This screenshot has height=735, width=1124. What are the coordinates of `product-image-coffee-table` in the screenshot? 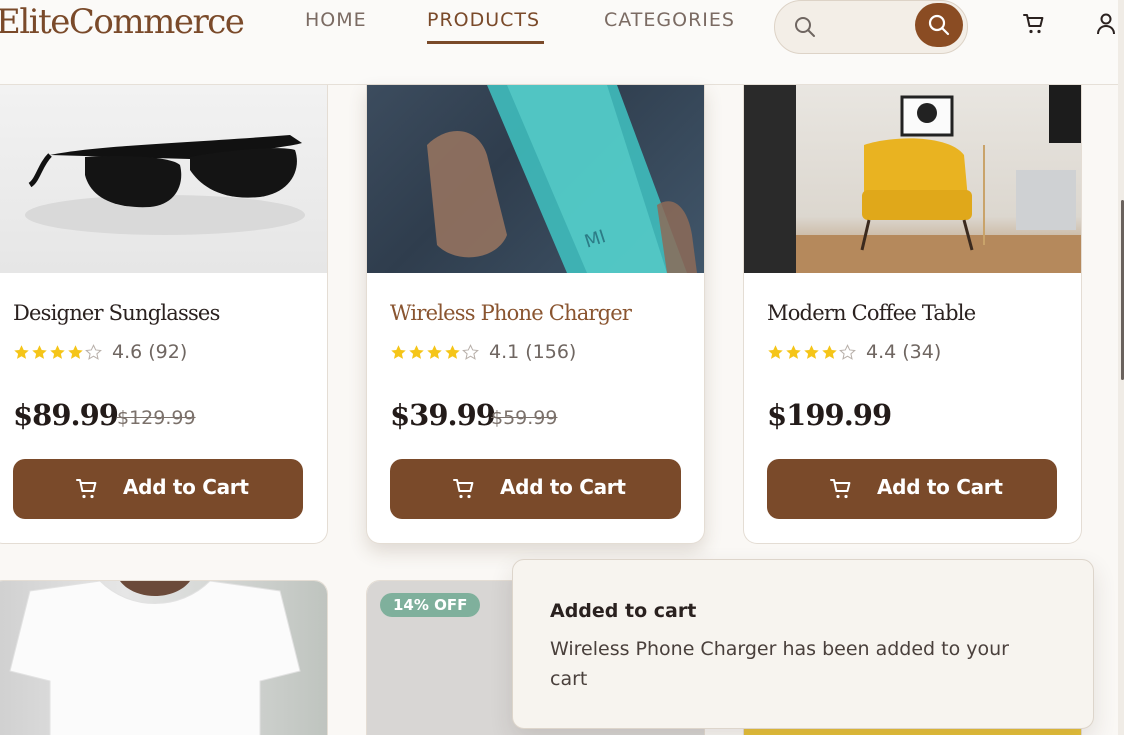 It's located at (912, 179).